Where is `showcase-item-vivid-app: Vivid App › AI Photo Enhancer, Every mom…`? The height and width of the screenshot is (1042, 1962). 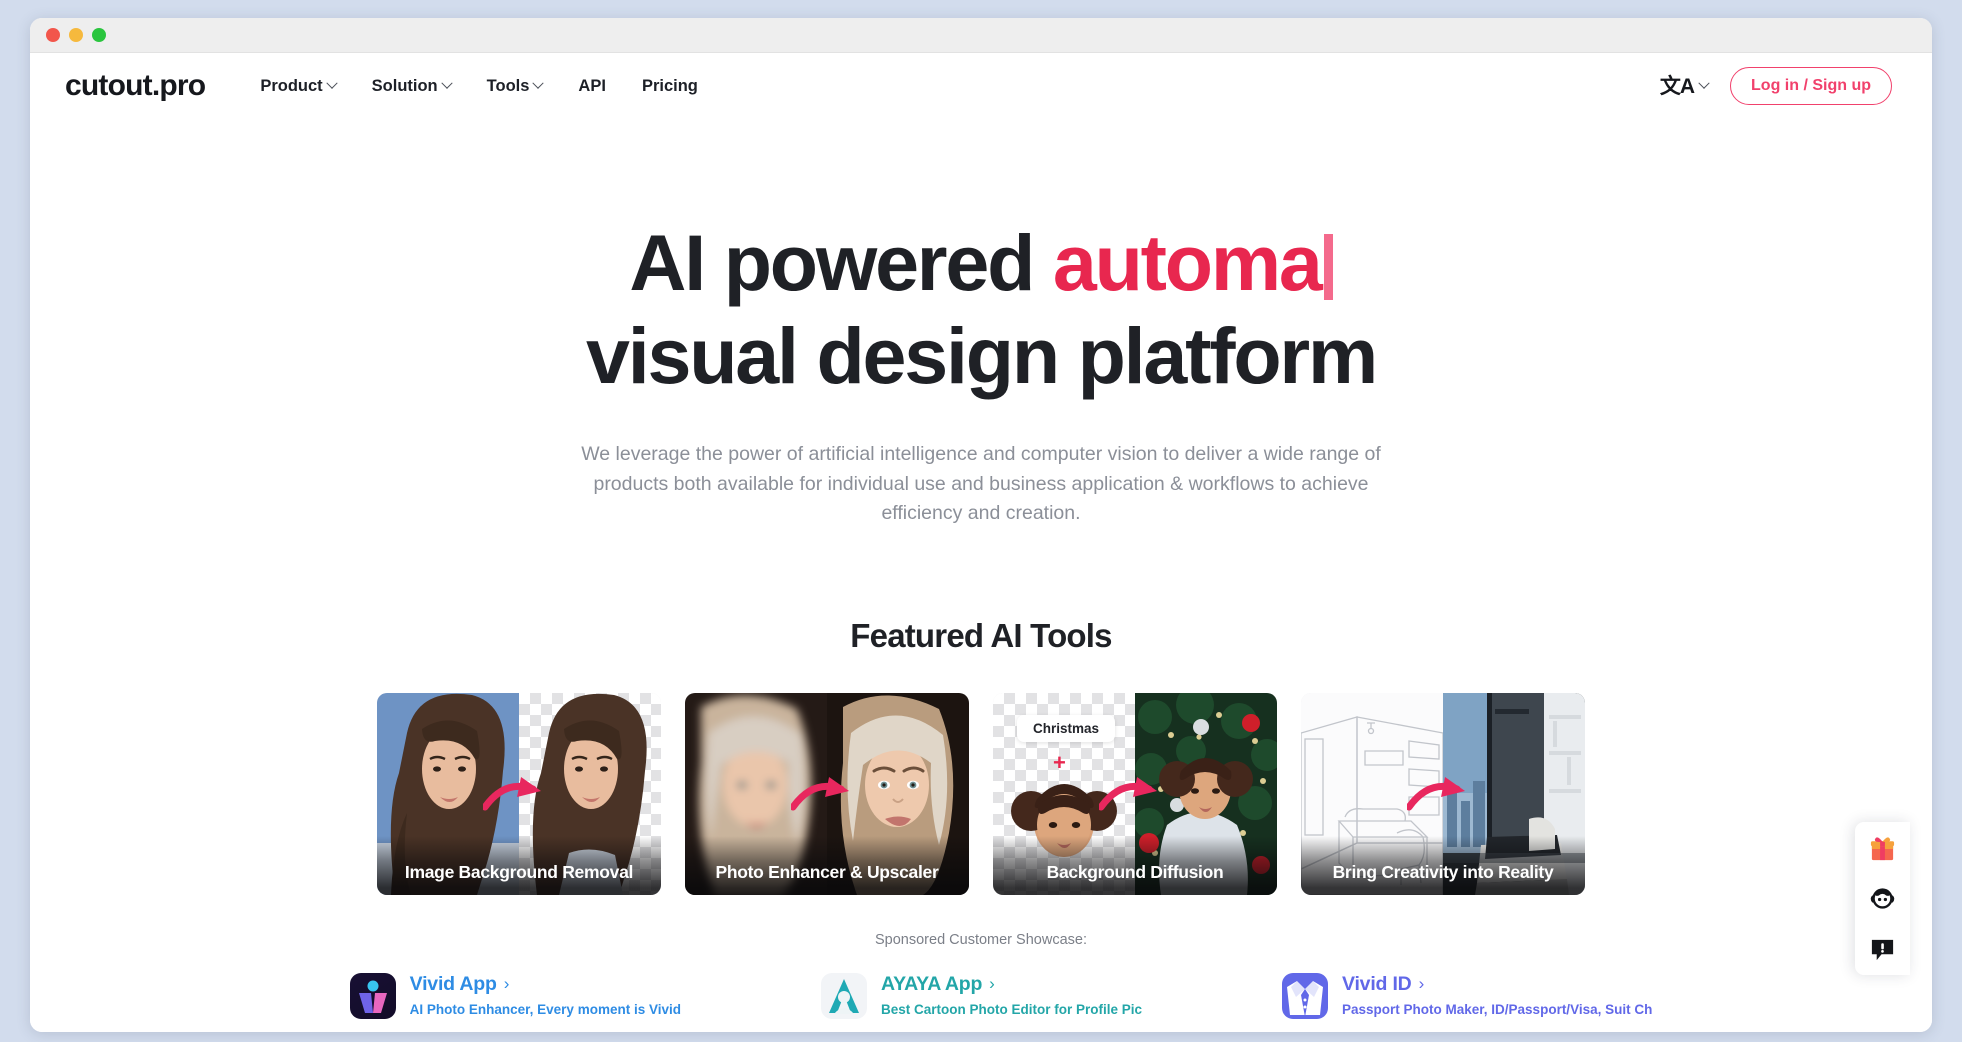 showcase-item-vivid-app: Vivid App › AI Photo Enhancer, Every mom… is located at coordinates (515, 995).